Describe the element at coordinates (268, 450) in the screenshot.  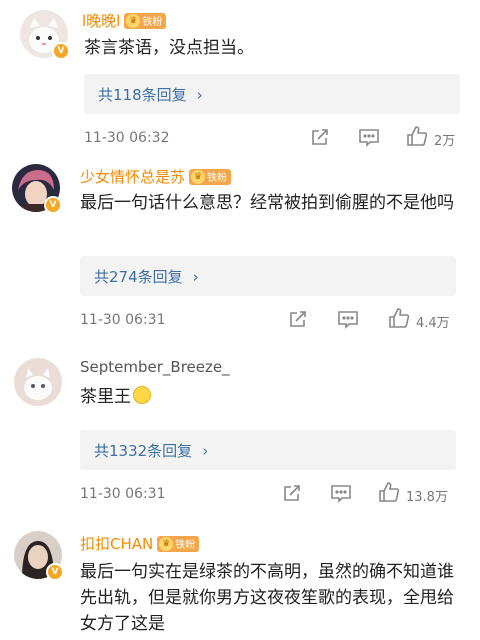
I see `reply-summary-box: 共1332条回复 ›` at that location.